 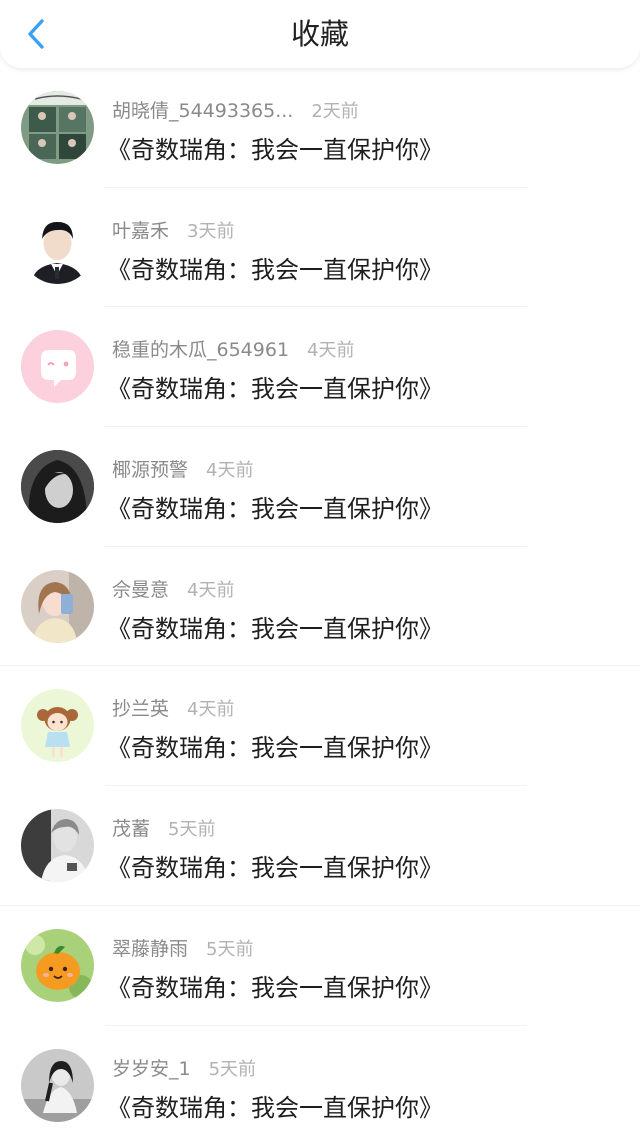 What do you see at coordinates (320, 726) in the screenshot?
I see `list-item: 抄兰英 4天前 《奇数瑞角：我会一直保护你》` at bounding box center [320, 726].